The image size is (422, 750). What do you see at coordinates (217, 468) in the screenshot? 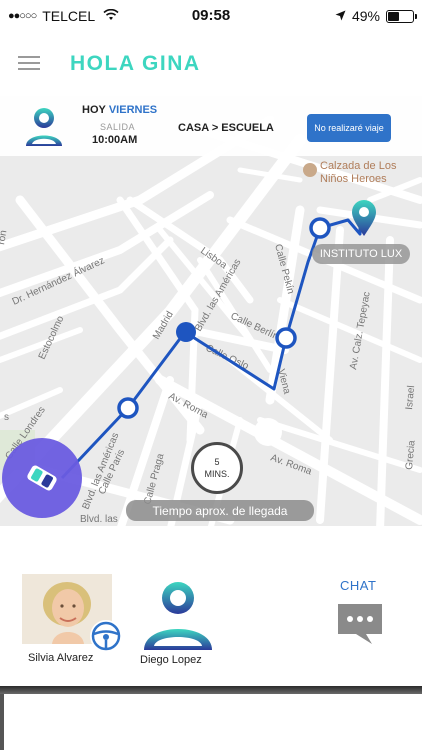
I see `eta-badge: 5 MINS.` at bounding box center [217, 468].